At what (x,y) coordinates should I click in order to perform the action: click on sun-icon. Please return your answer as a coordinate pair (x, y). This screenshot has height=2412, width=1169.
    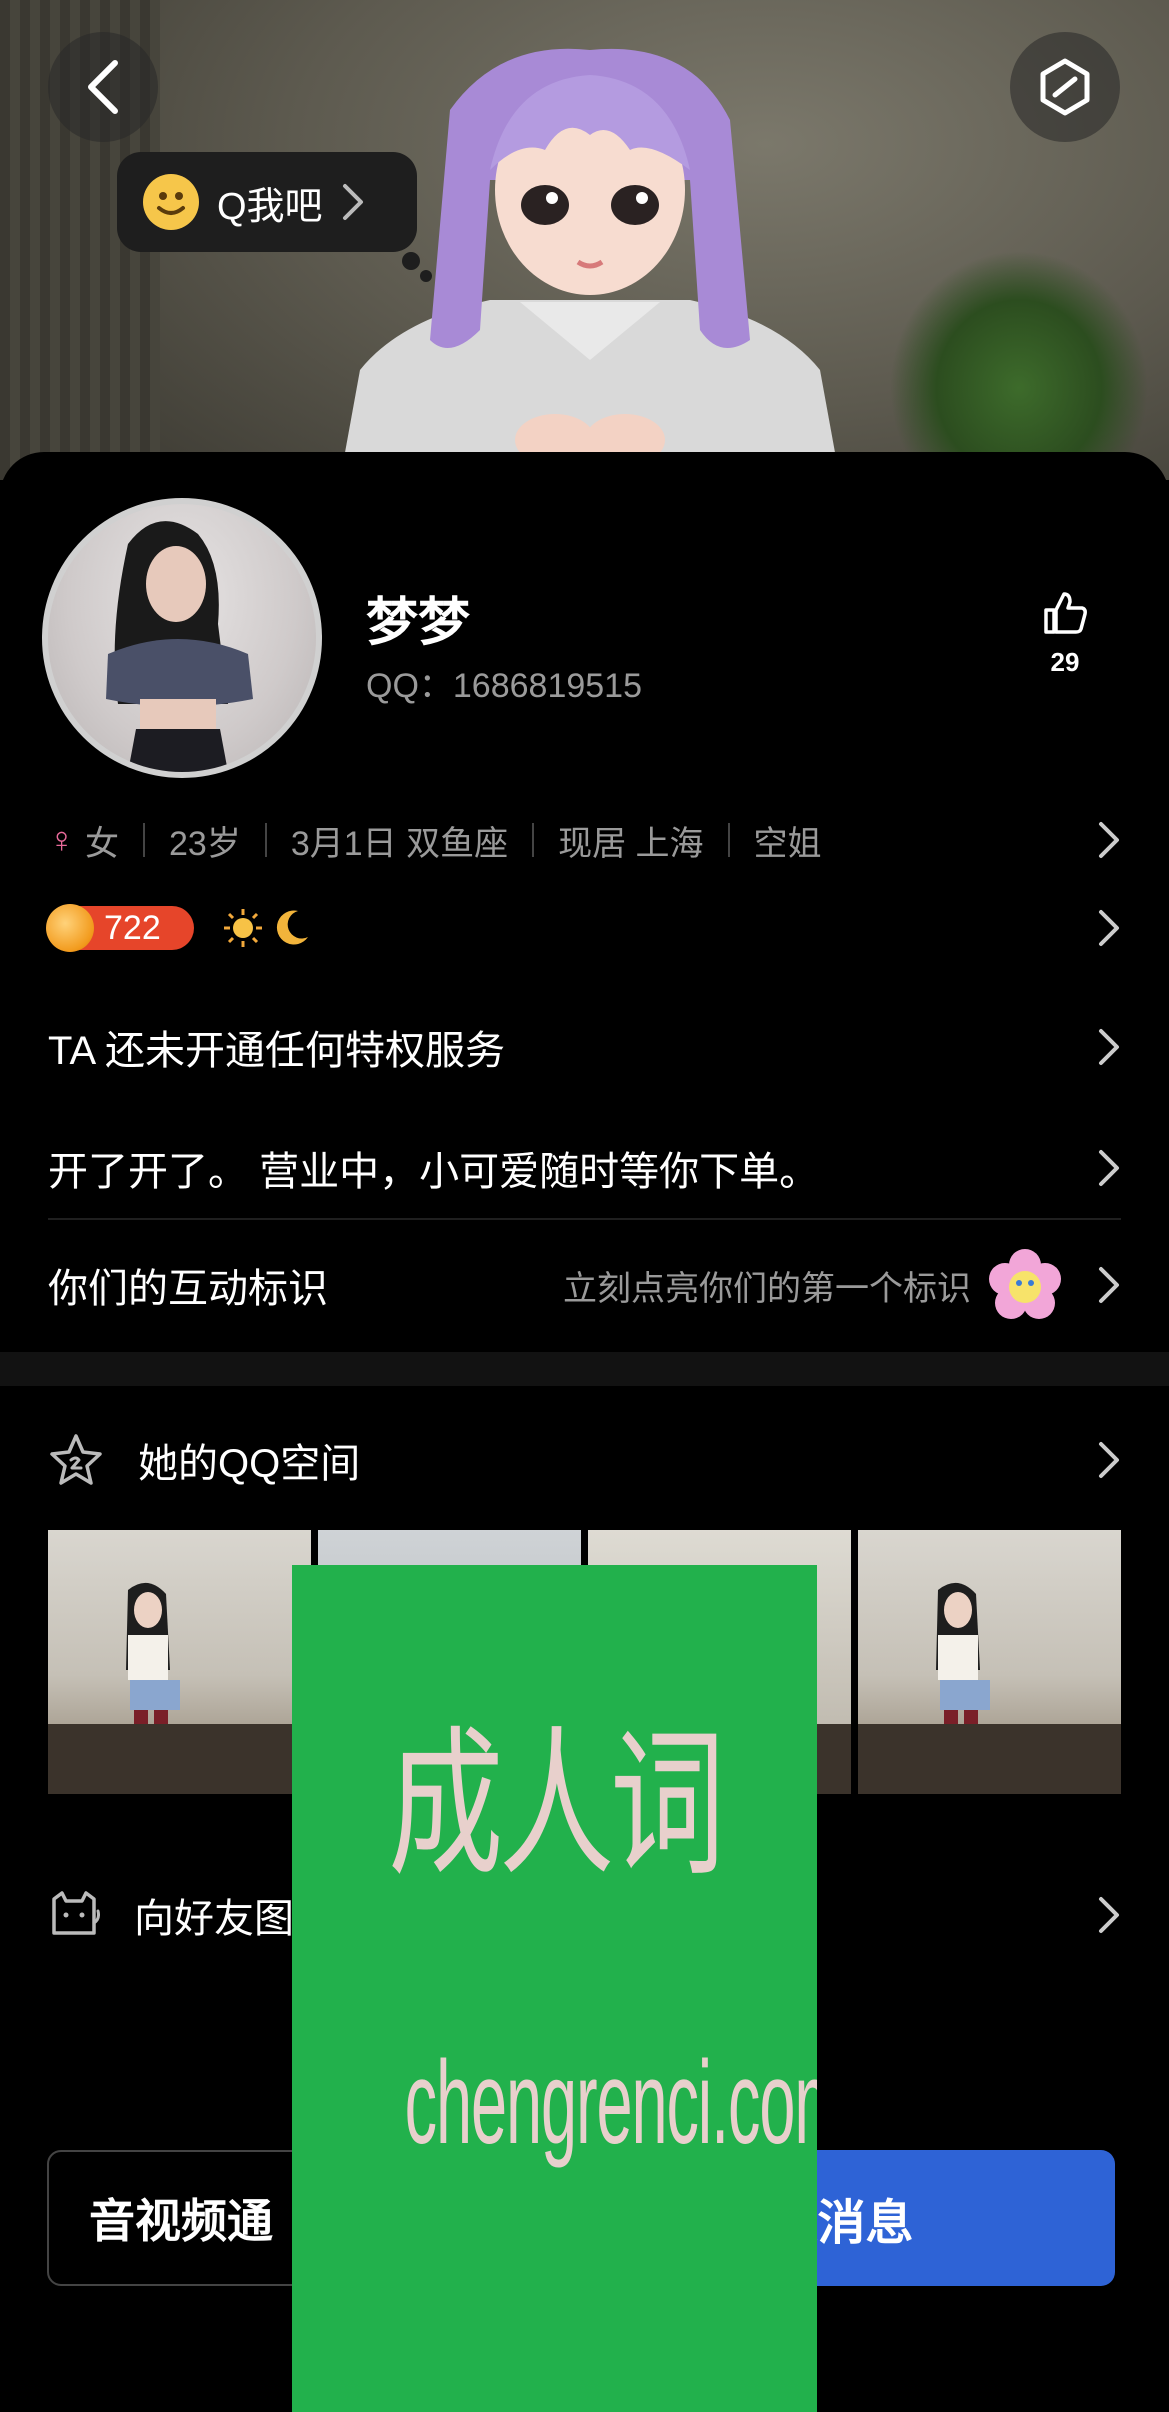
    Looking at the image, I should click on (243, 928).